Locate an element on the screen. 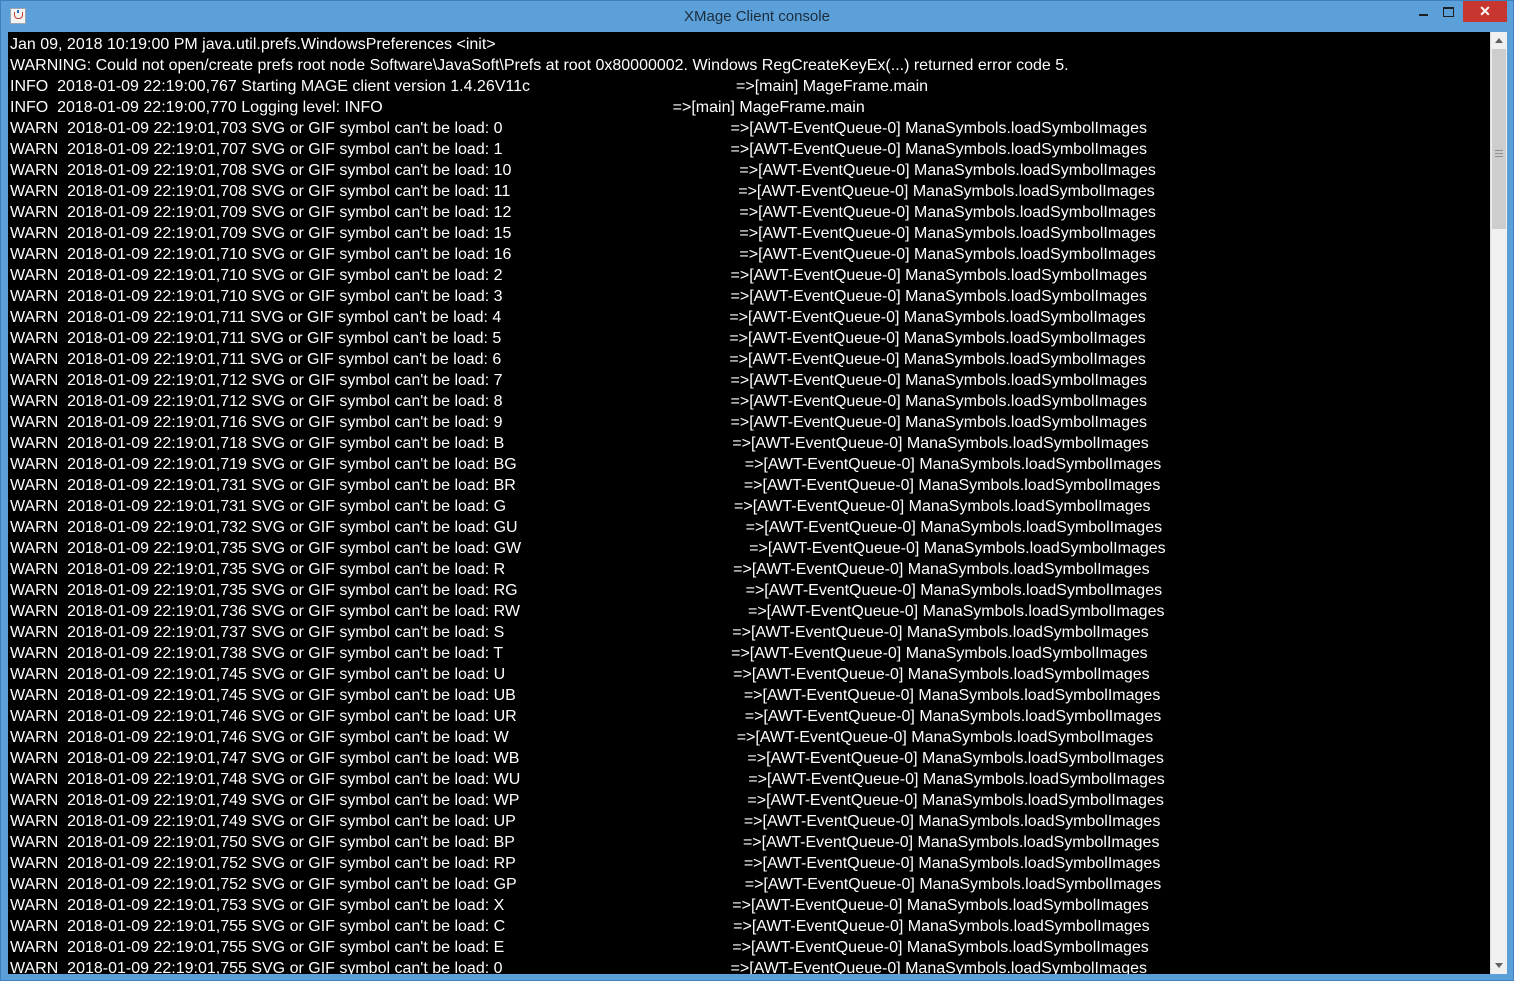 The height and width of the screenshot is (981, 1514). window-title: XMage Client console is located at coordinates (757, 16).